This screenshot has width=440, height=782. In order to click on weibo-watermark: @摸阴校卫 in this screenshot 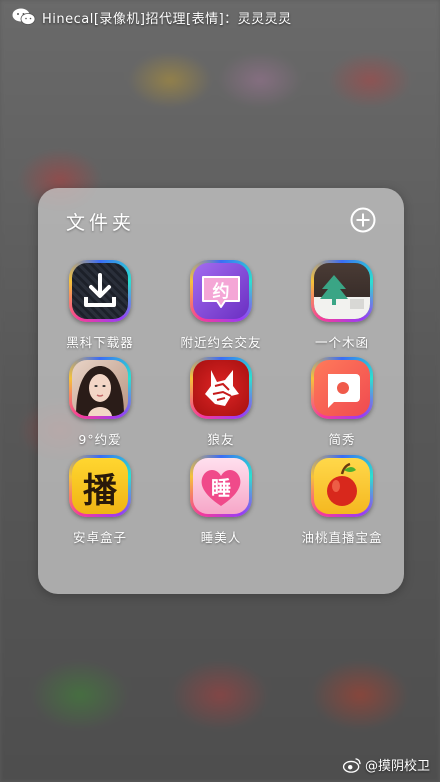, I will do `click(386, 764)`.